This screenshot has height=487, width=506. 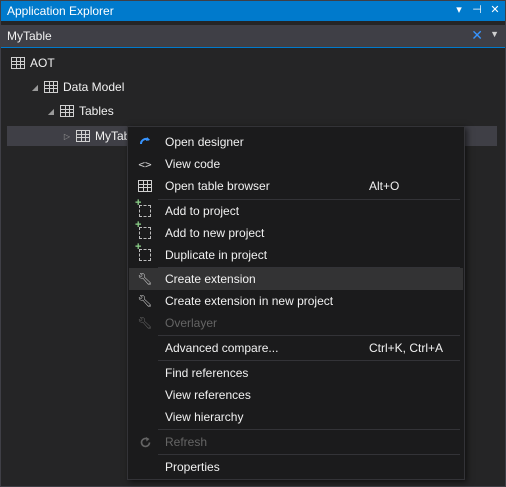 I want to click on menu-item-properties: Properties, so click(x=296, y=467).